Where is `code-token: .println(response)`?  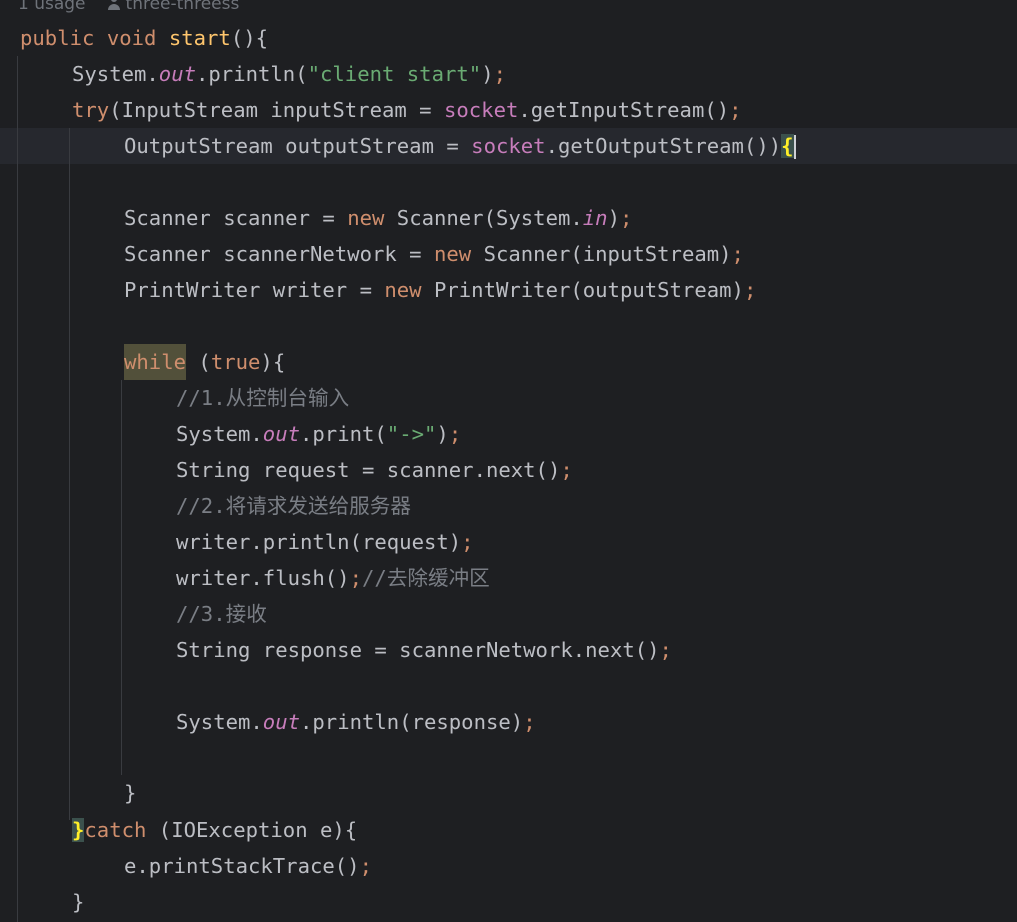
code-token: .println(response) is located at coordinates (412, 722).